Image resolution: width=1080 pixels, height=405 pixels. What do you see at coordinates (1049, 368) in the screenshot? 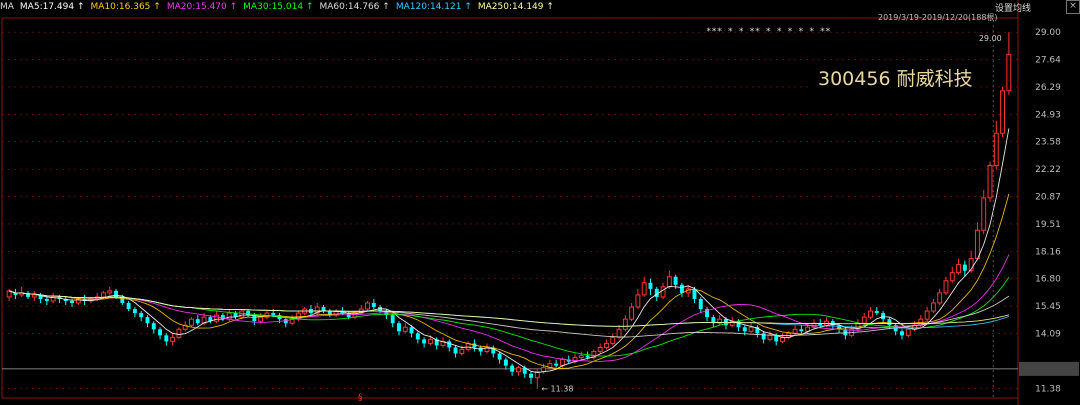
I see `crosshair-price-box` at bounding box center [1049, 368].